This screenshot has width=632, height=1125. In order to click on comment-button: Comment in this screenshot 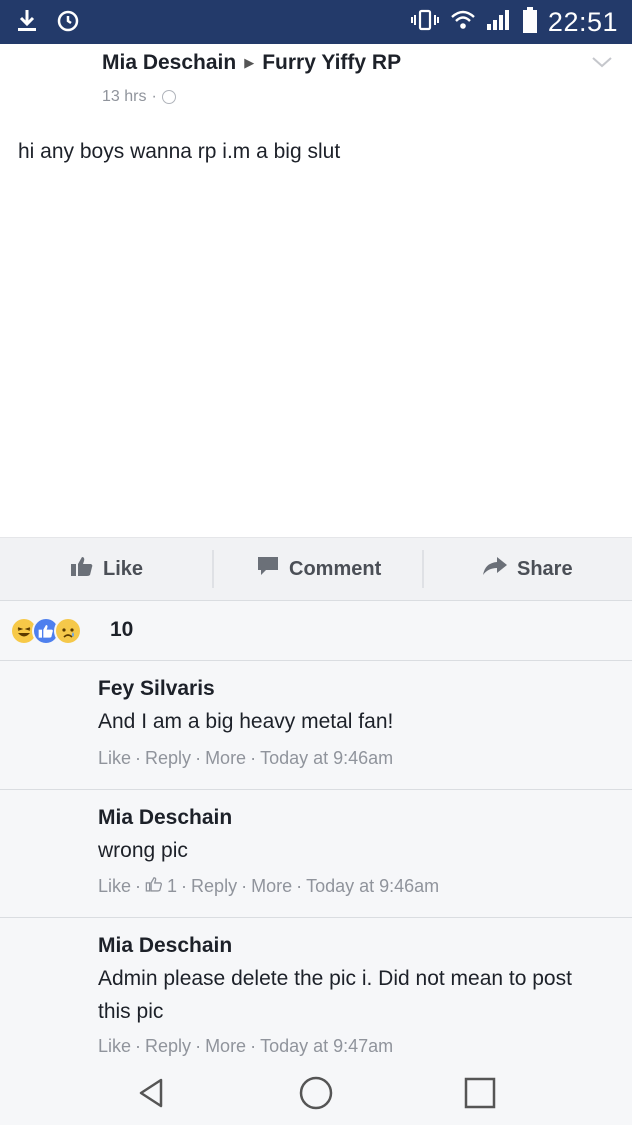, I will do `click(318, 569)`.